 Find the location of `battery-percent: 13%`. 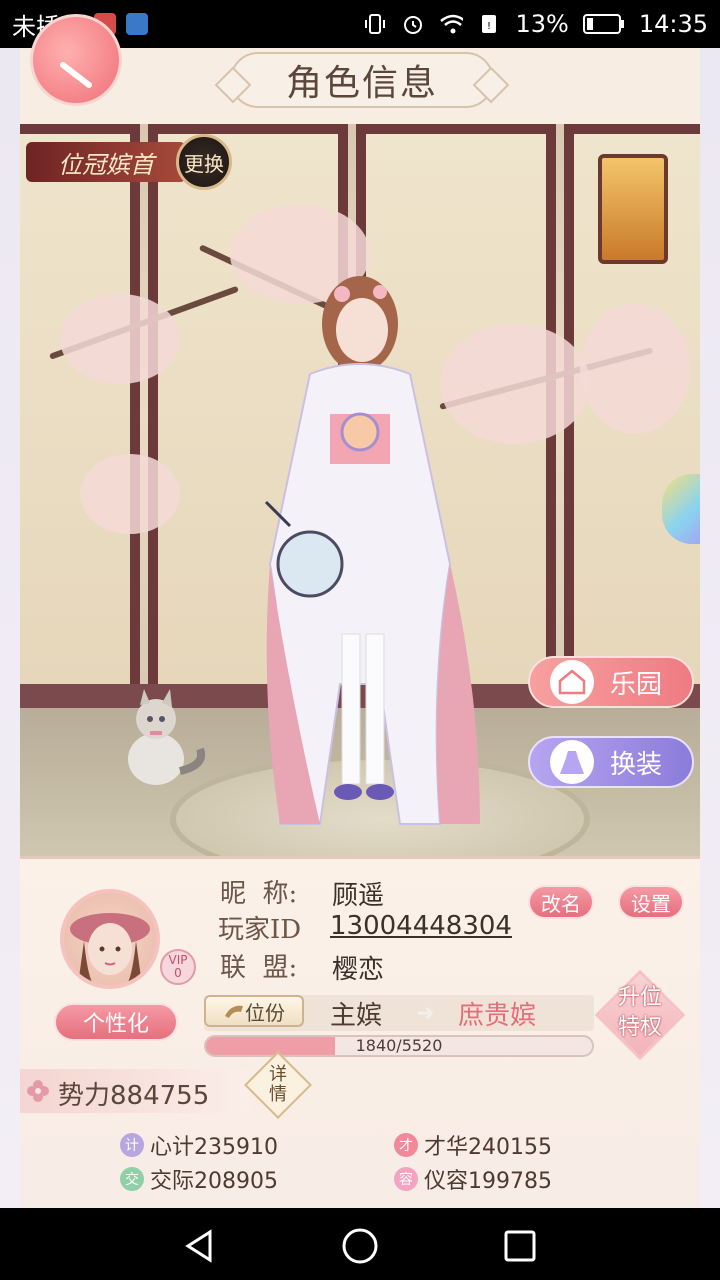

battery-percent: 13% is located at coordinates (542, 24).